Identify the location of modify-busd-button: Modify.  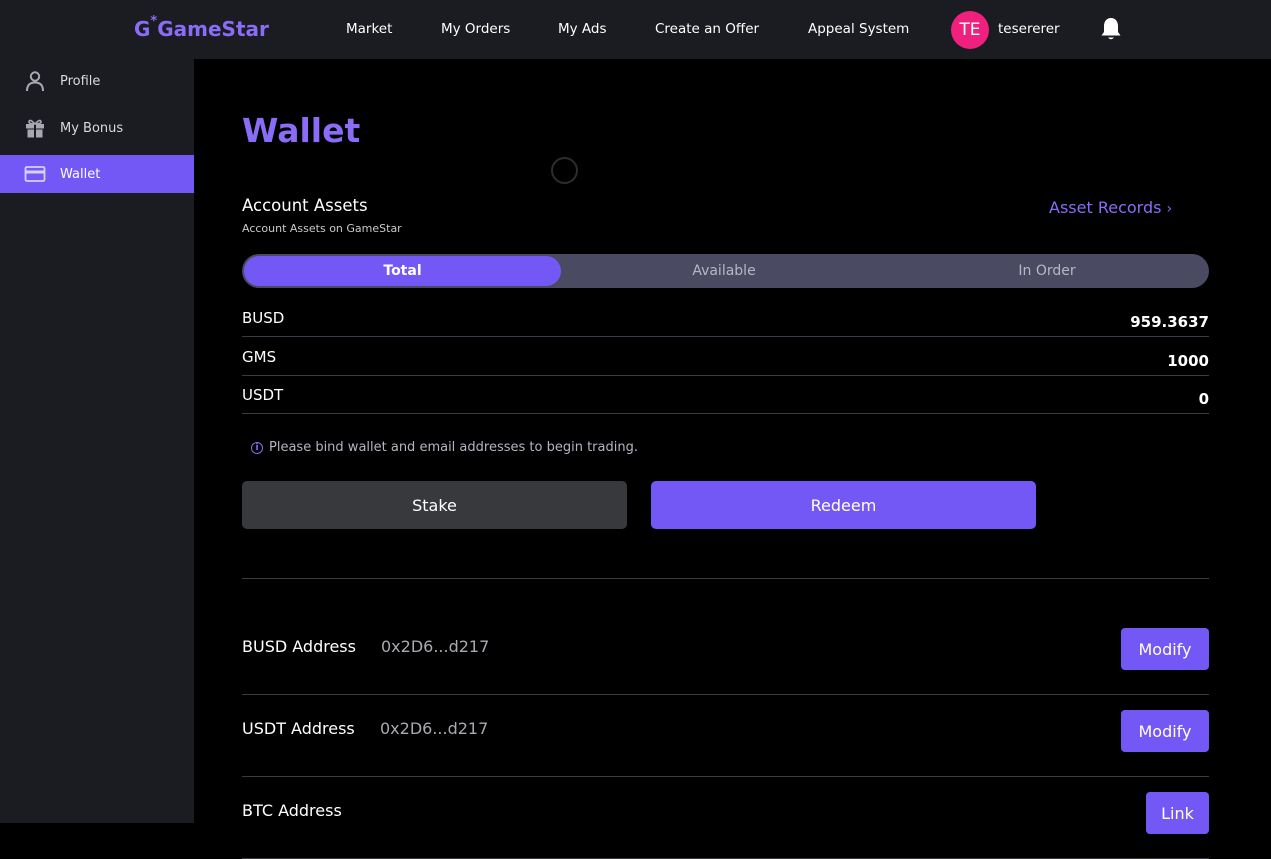
(1165, 649).